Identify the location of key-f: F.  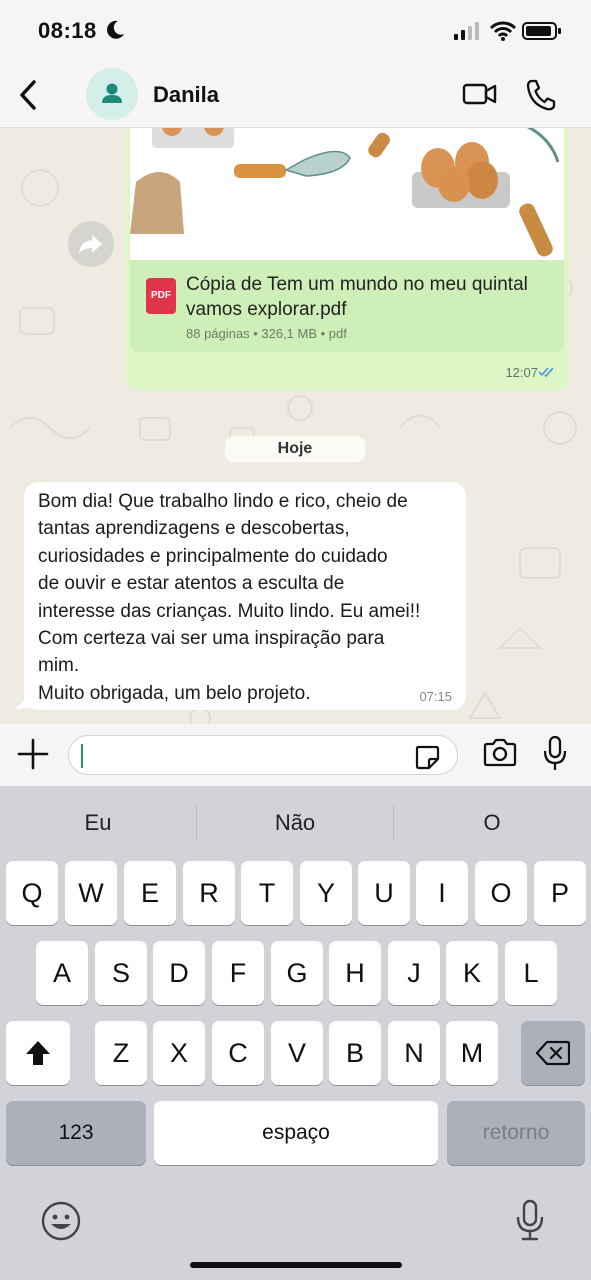
(238, 973).